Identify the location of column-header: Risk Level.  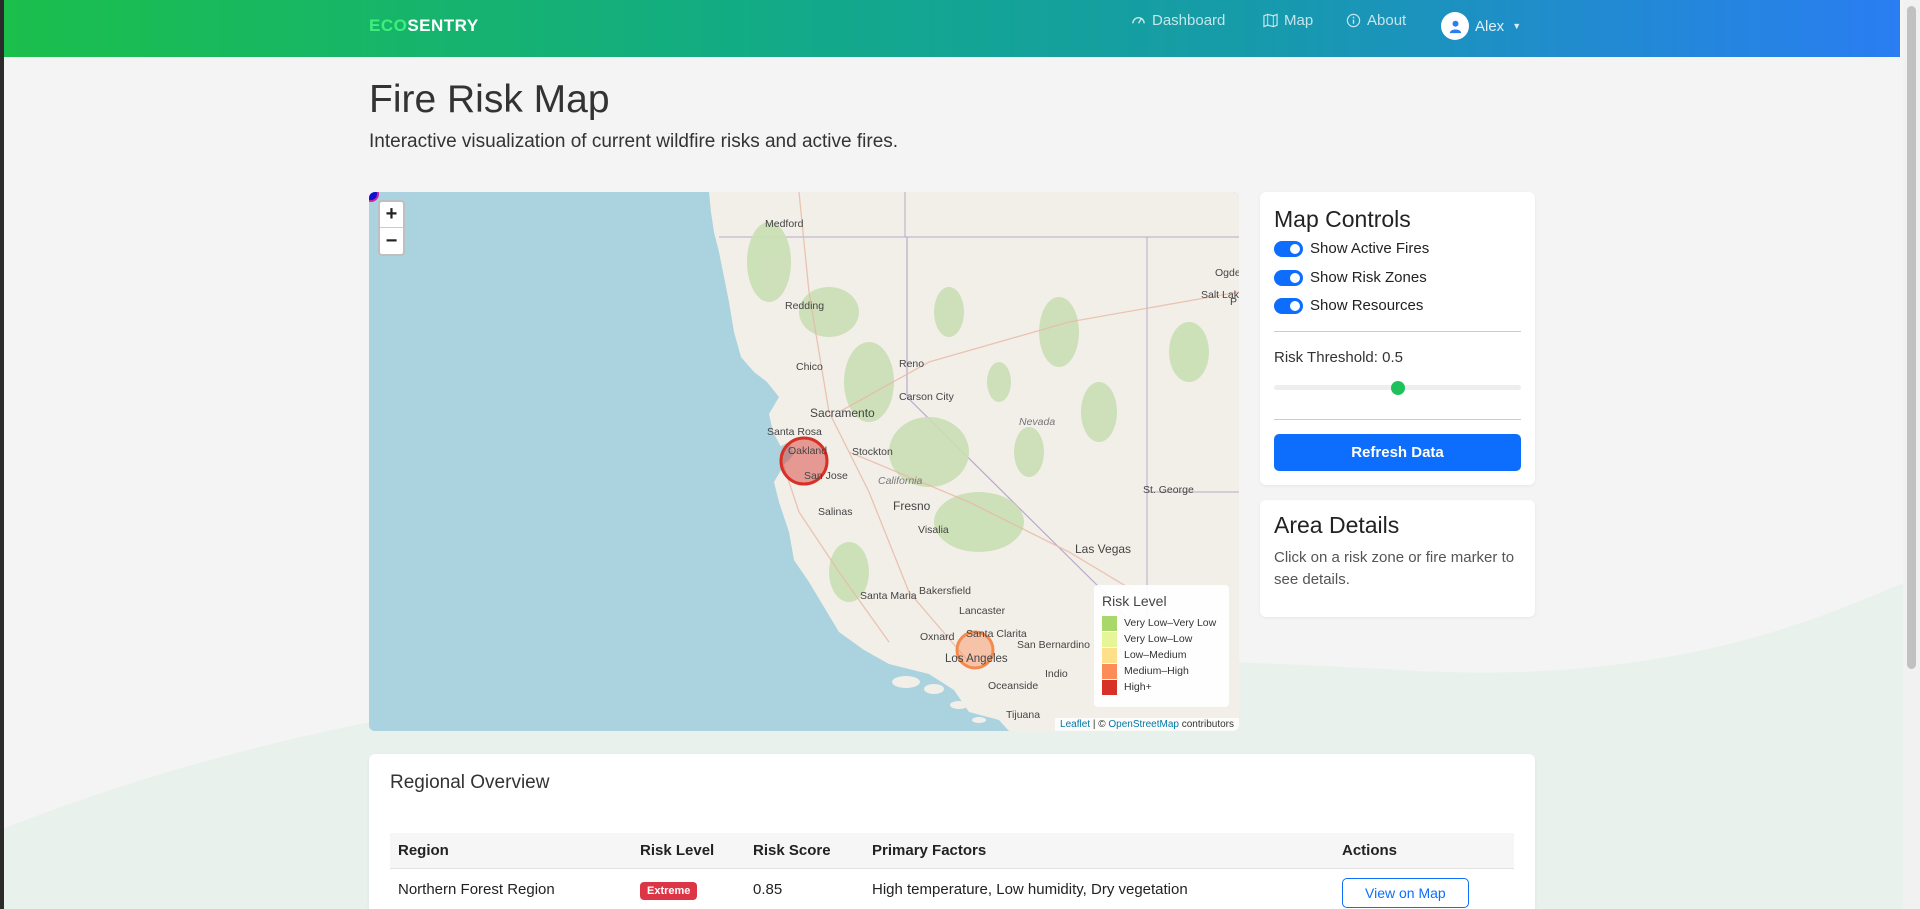
(688, 850).